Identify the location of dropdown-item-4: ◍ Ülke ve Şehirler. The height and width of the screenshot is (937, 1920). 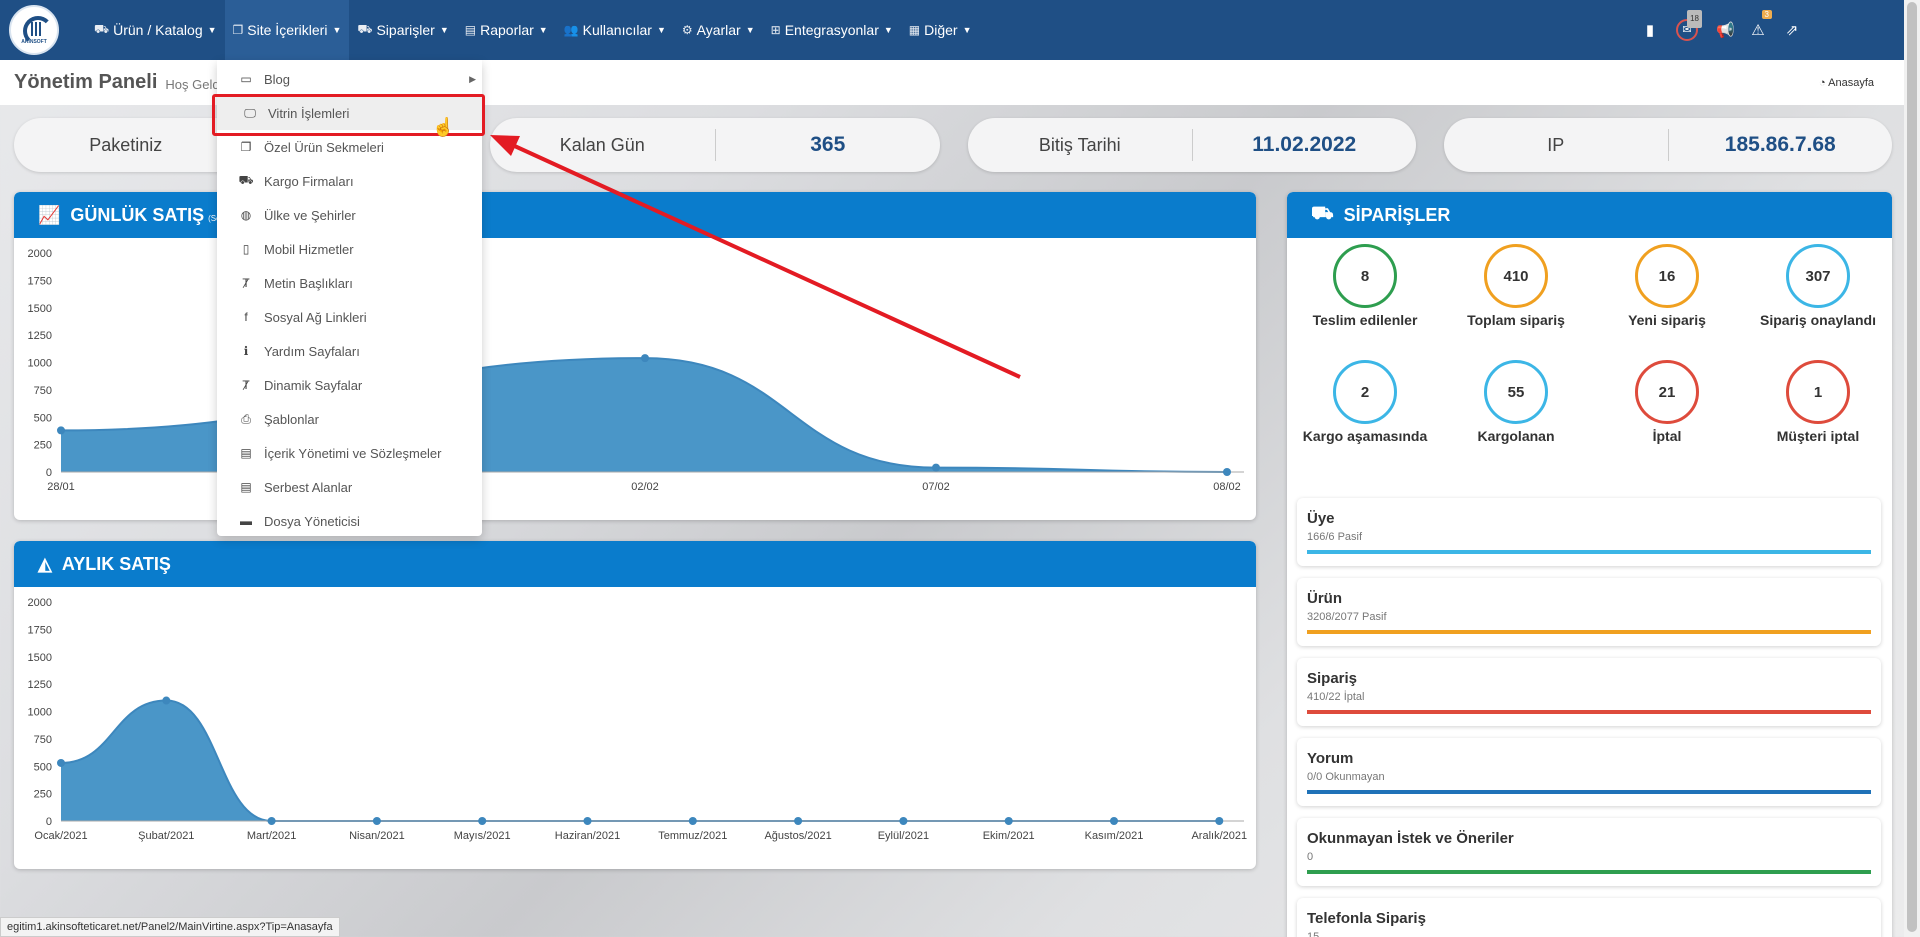
(349, 215).